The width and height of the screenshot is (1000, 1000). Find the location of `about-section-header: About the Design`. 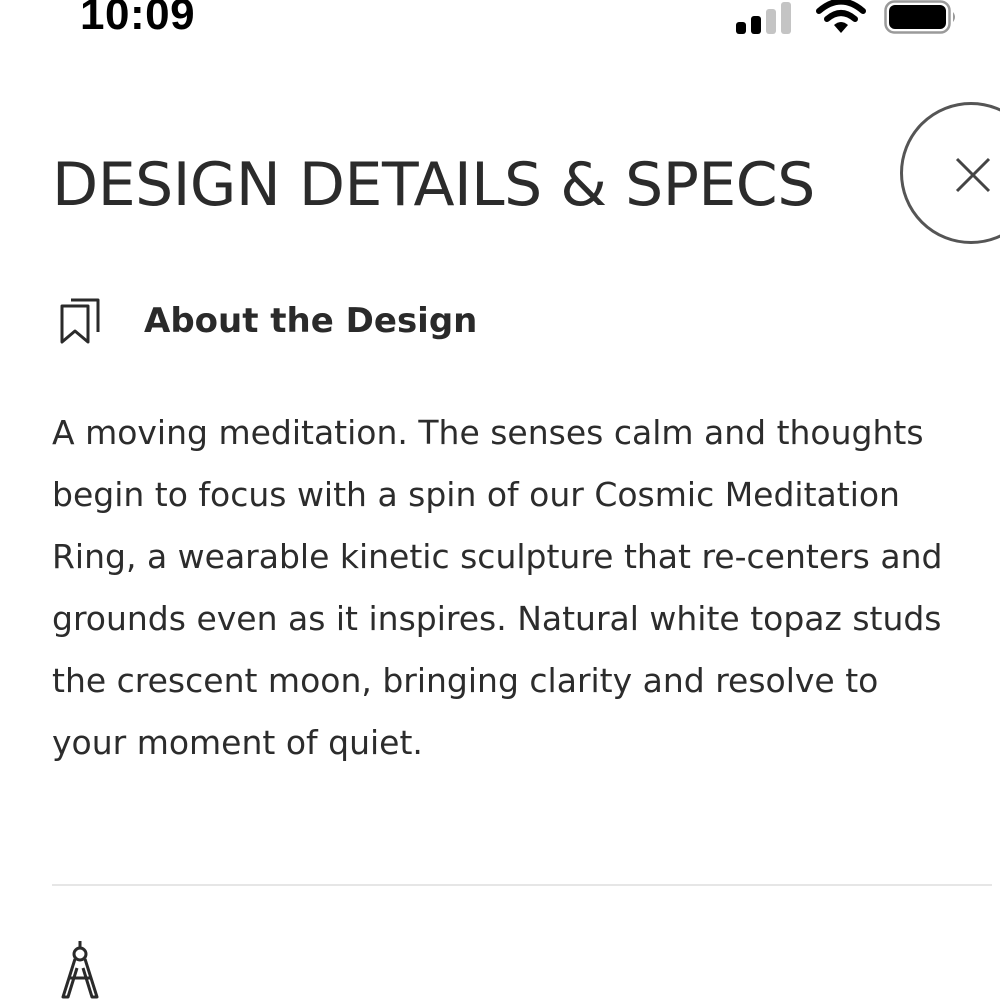

about-section-header: About the Design is located at coordinates (268, 321).